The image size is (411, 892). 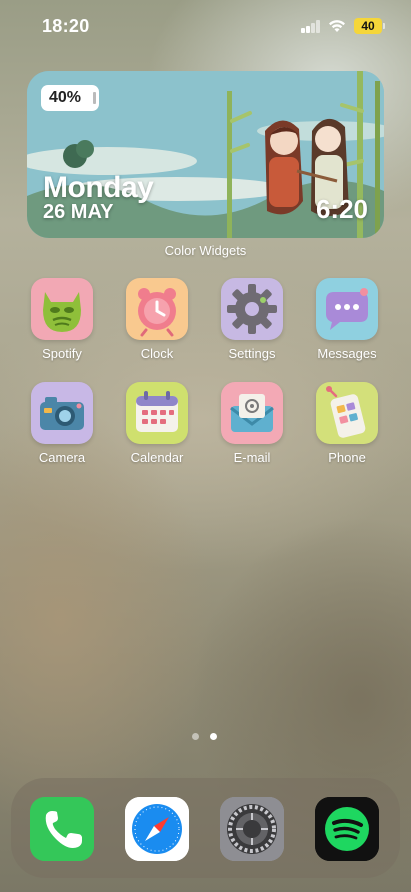 What do you see at coordinates (62, 353) in the screenshot?
I see `app-label: Spotify` at bounding box center [62, 353].